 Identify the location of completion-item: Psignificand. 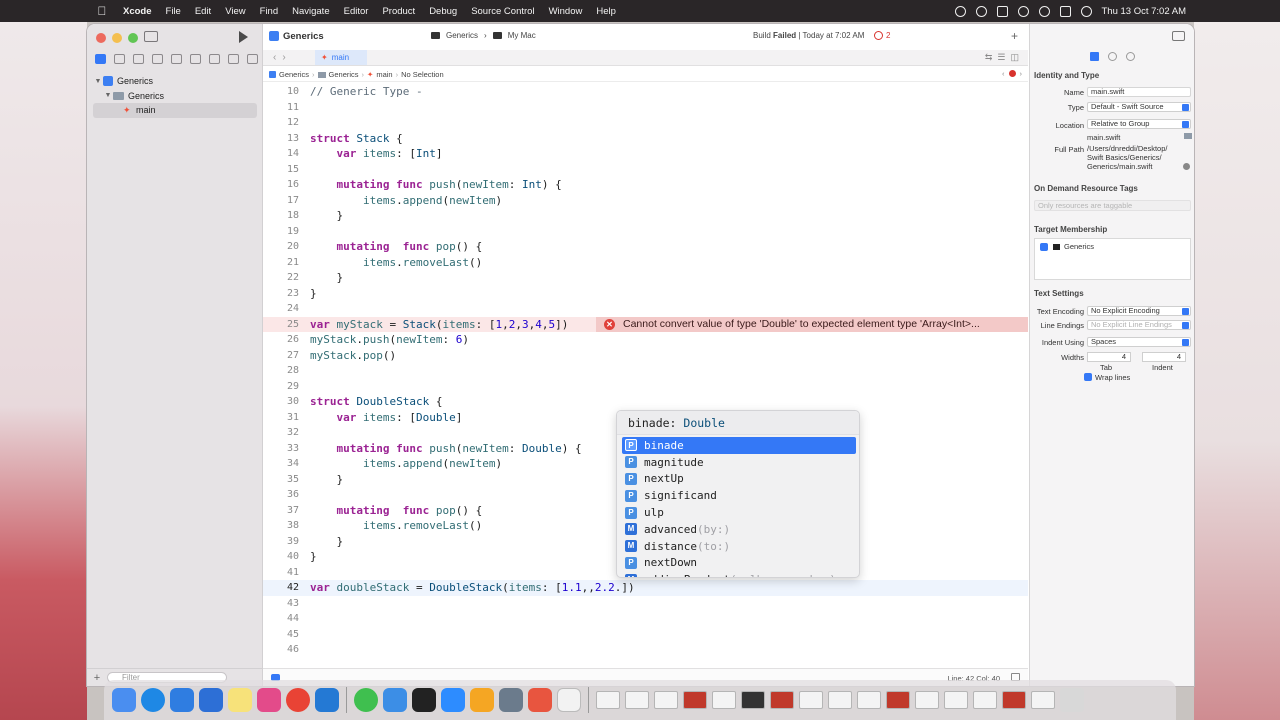
(739, 495).